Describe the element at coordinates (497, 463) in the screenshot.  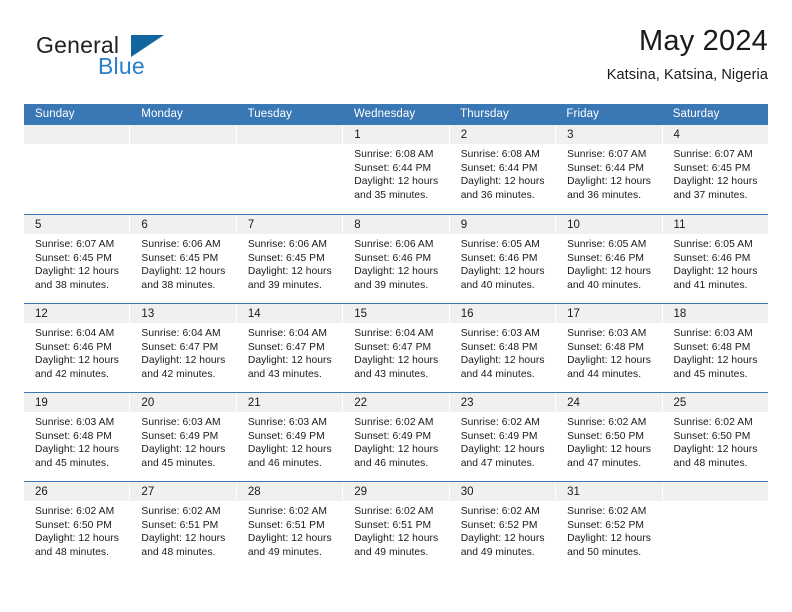
I see `daylight-duration-line2: and 47 minutes.` at that location.